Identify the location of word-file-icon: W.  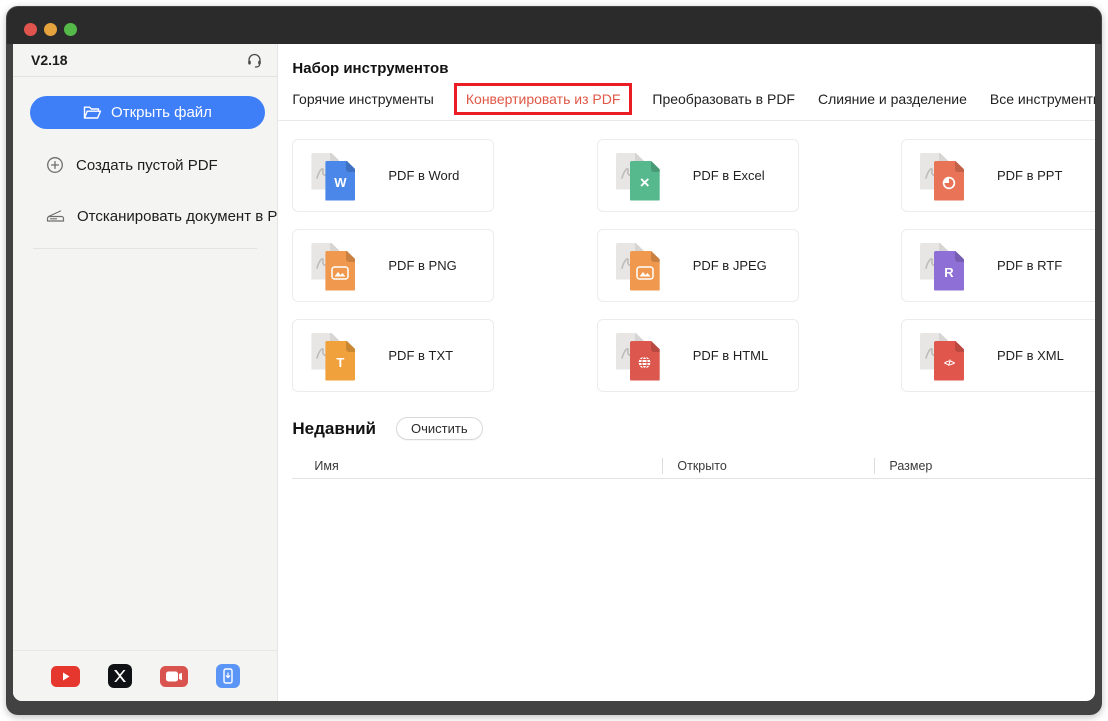
(335, 176).